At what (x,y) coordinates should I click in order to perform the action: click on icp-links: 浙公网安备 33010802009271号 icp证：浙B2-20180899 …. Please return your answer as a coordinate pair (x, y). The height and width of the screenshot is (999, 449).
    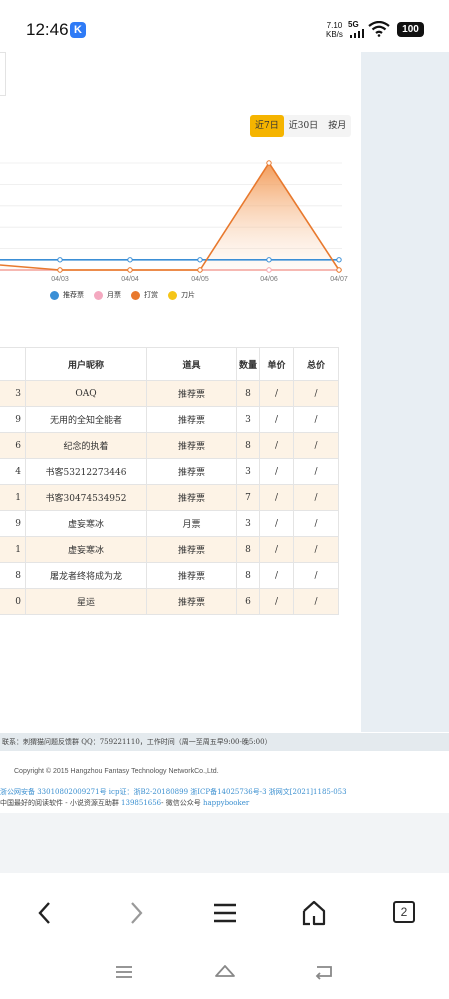
    Looking at the image, I should click on (173, 792).